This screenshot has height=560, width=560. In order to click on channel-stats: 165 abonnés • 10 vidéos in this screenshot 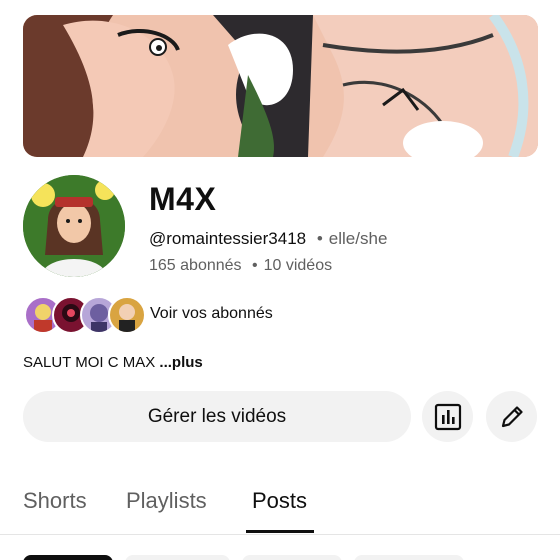, I will do `click(240, 266)`.